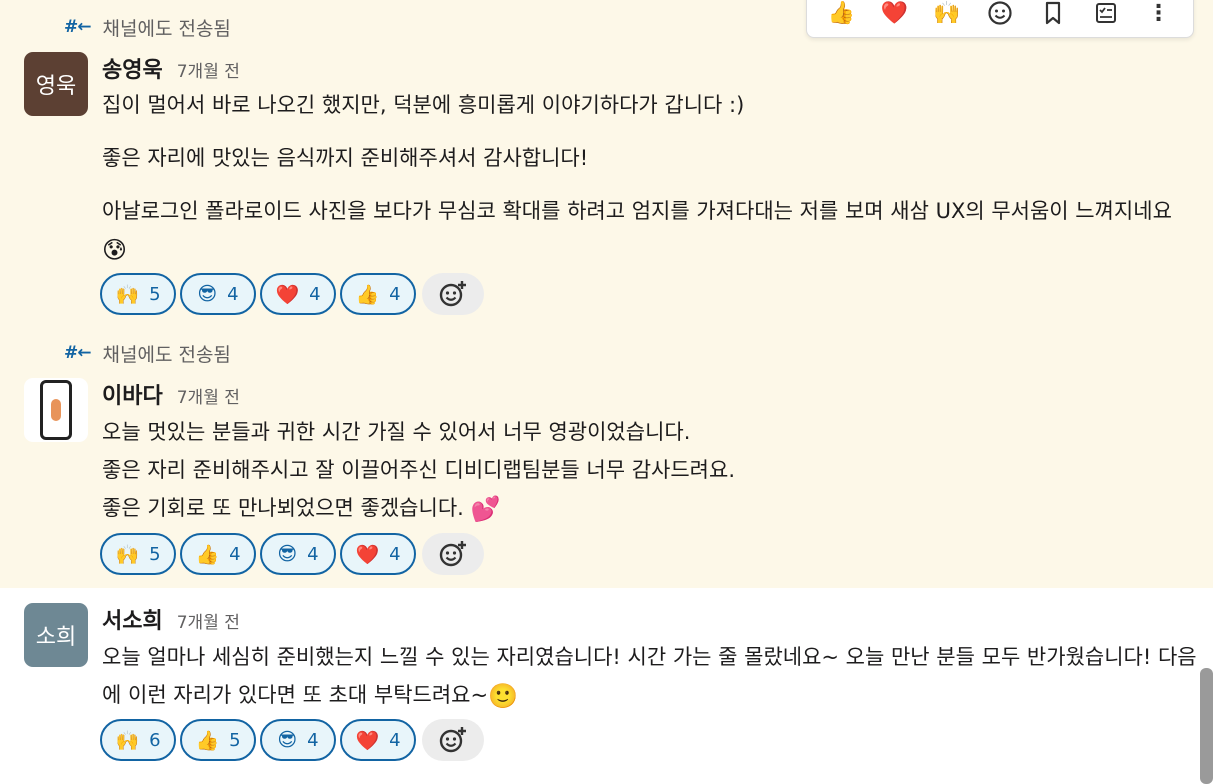  What do you see at coordinates (132, 619) in the screenshot?
I see `author-name: 서소희` at bounding box center [132, 619].